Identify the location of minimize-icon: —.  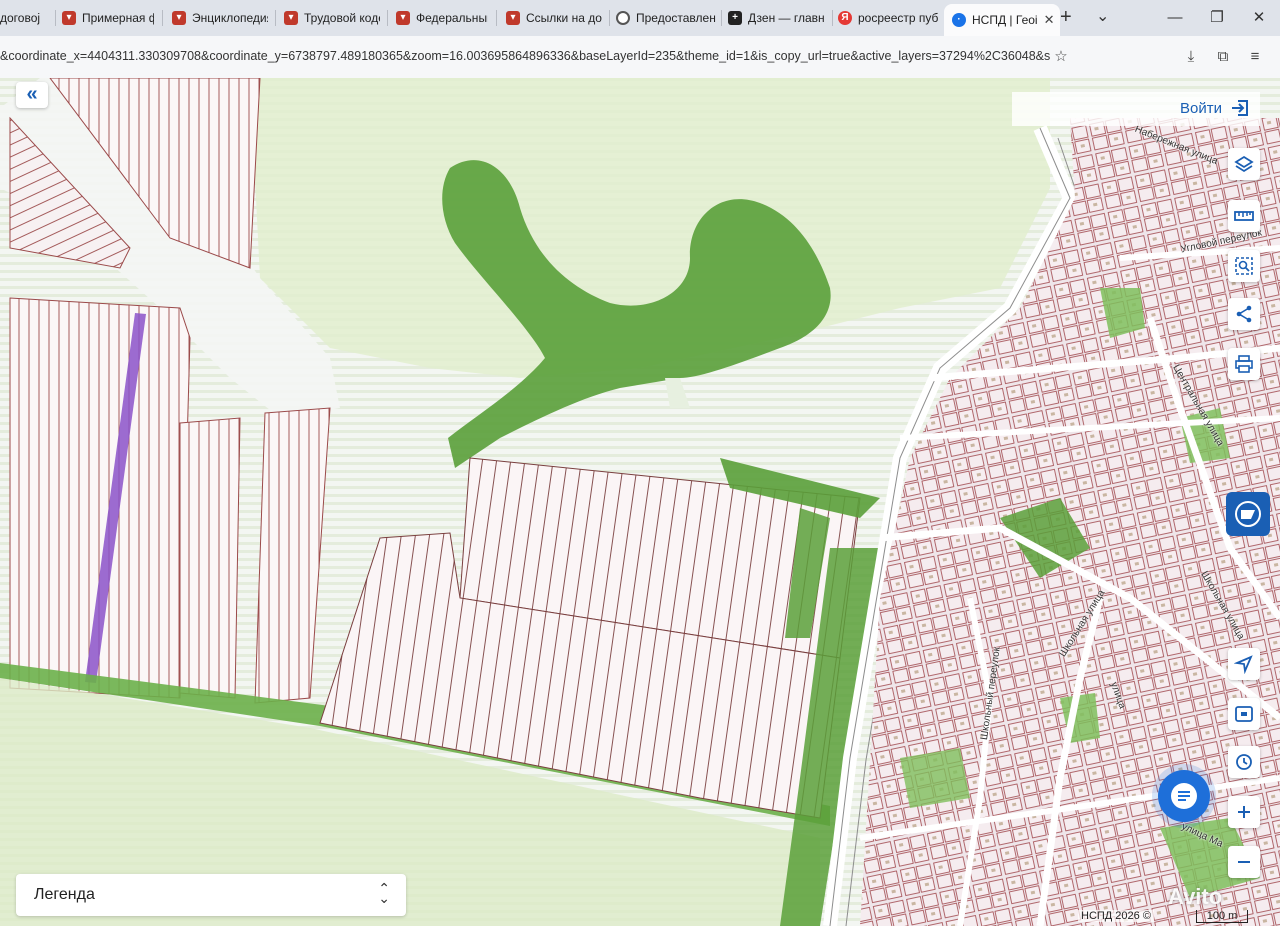
(1175, 18).